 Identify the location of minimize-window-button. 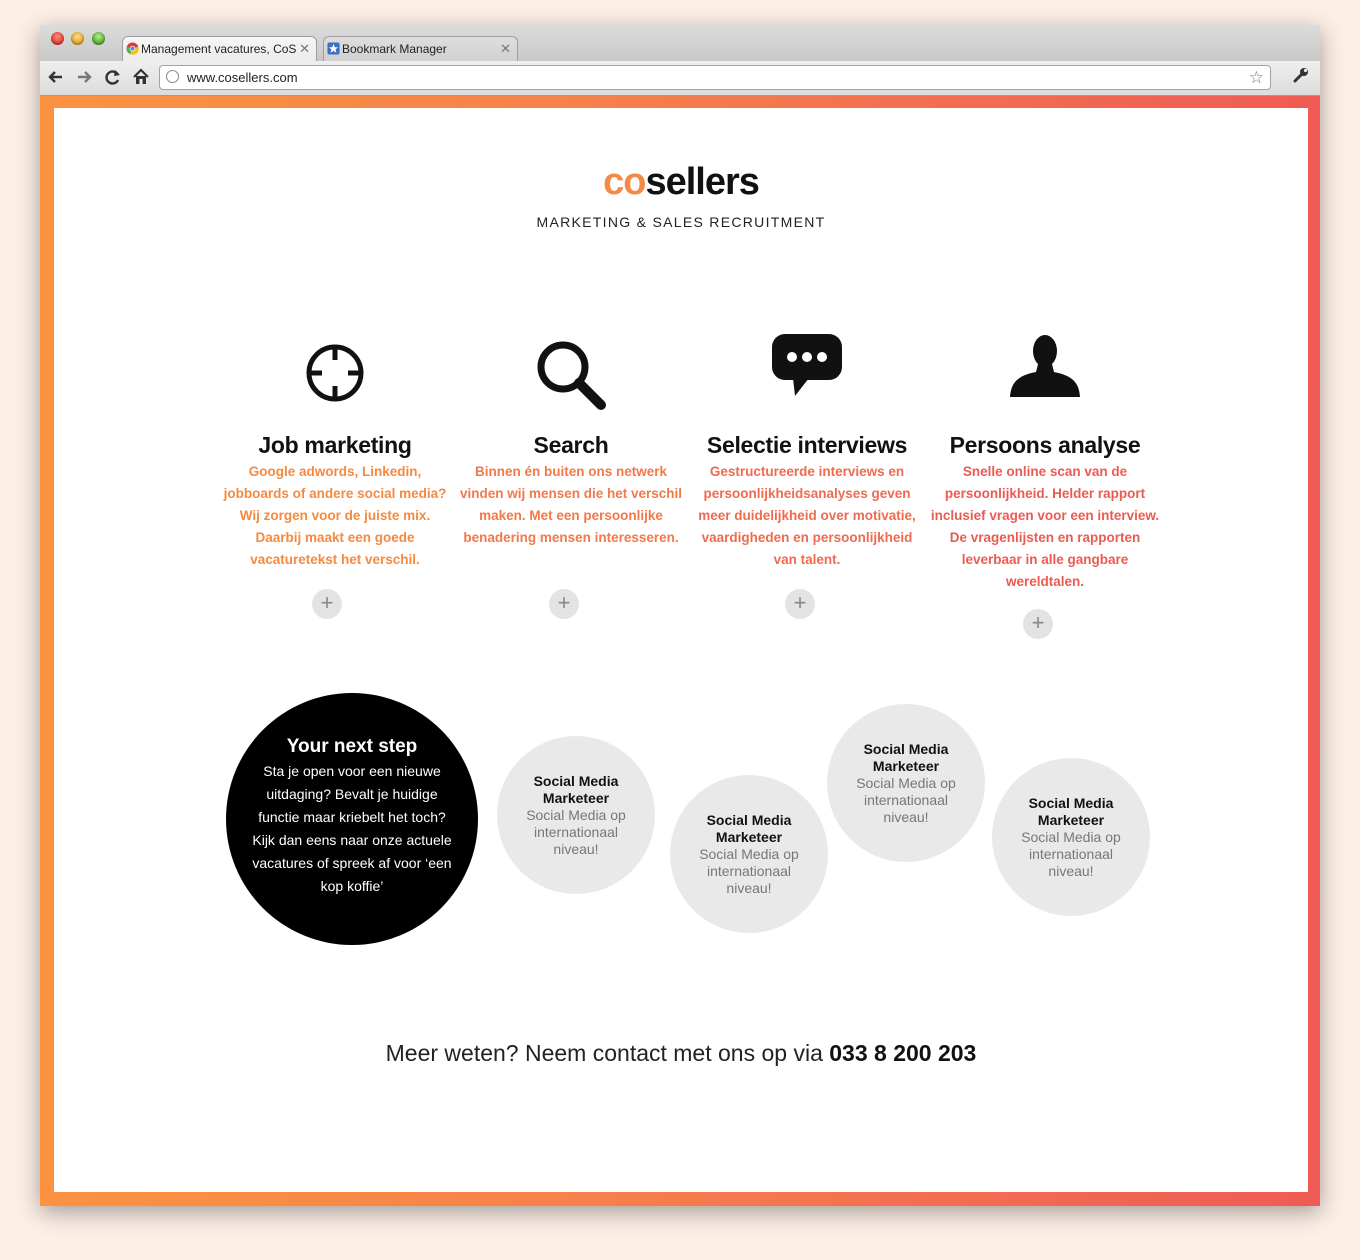
(77, 38).